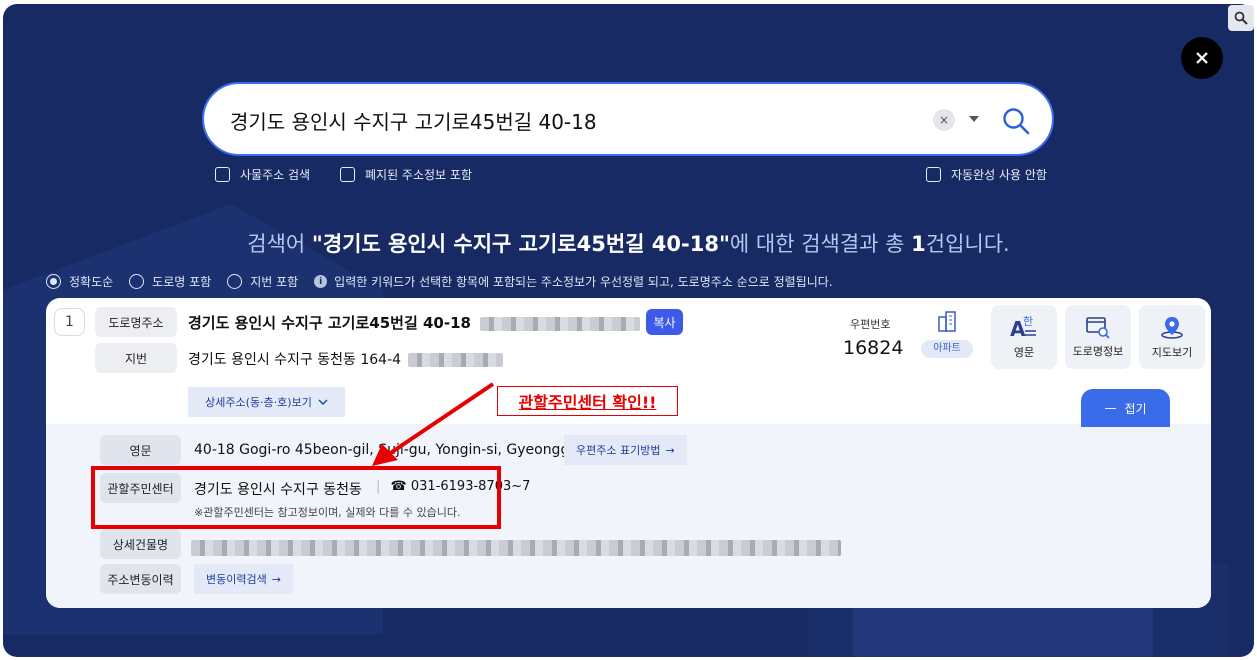 The width and height of the screenshot is (1257, 660). What do you see at coordinates (418, 175) in the screenshot?
I see `option-label: 폐지된 주소정보 포함` at bounding box center [418, 175].